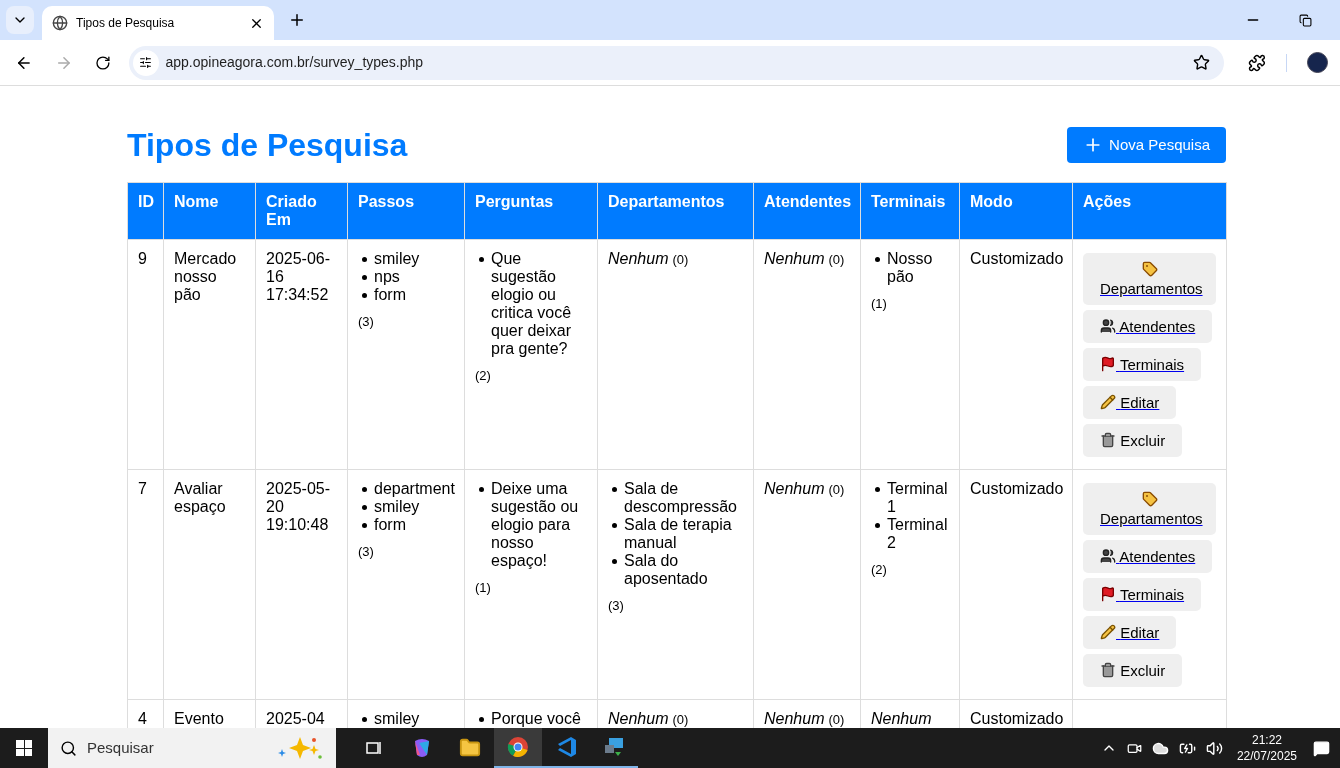  I want to click on clock-time: 21:22, so click(1266, 740).